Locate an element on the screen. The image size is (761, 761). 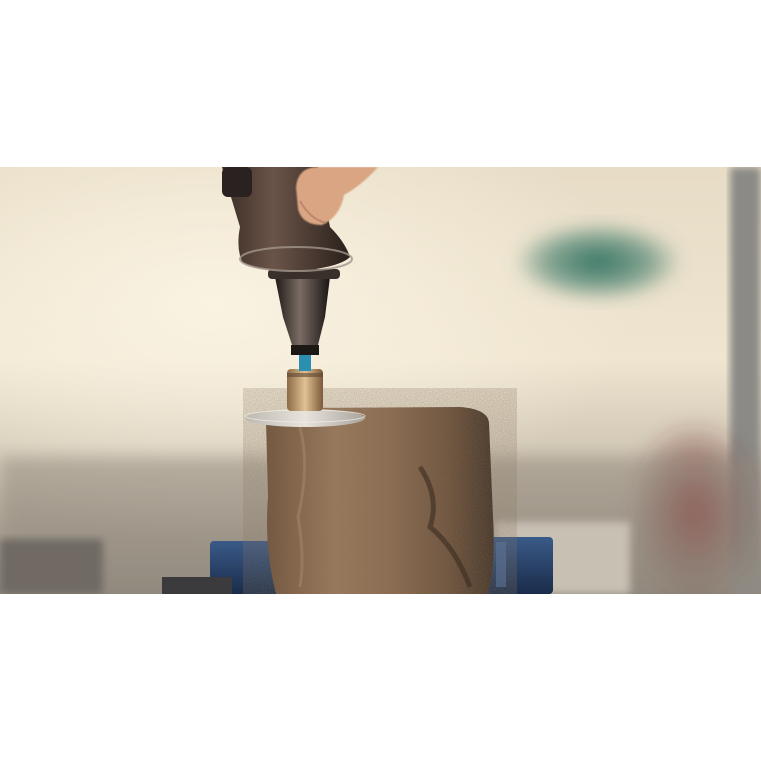
vise-base-left is located at coordinates (197, 585).